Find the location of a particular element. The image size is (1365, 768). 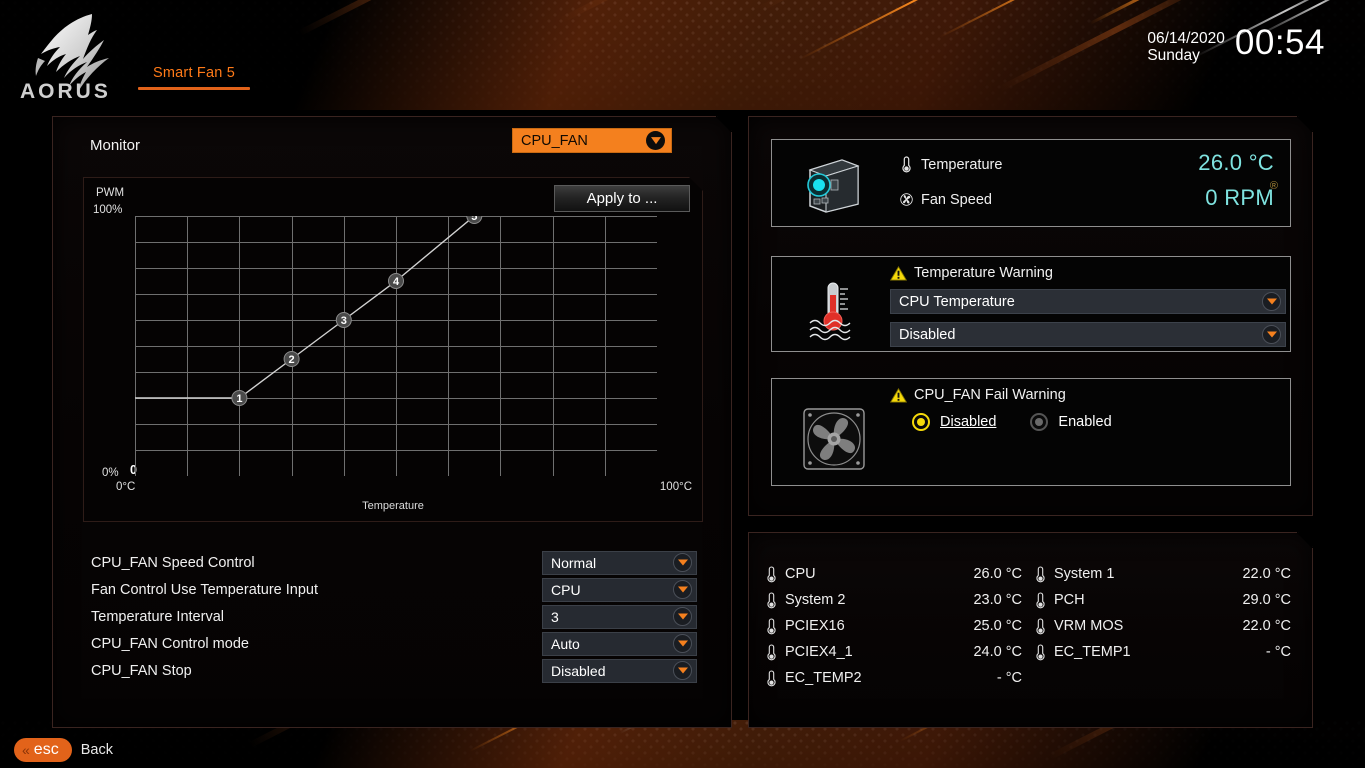

nav-tab-label: Smart Fan 5 is located at coordinates (194, 73).